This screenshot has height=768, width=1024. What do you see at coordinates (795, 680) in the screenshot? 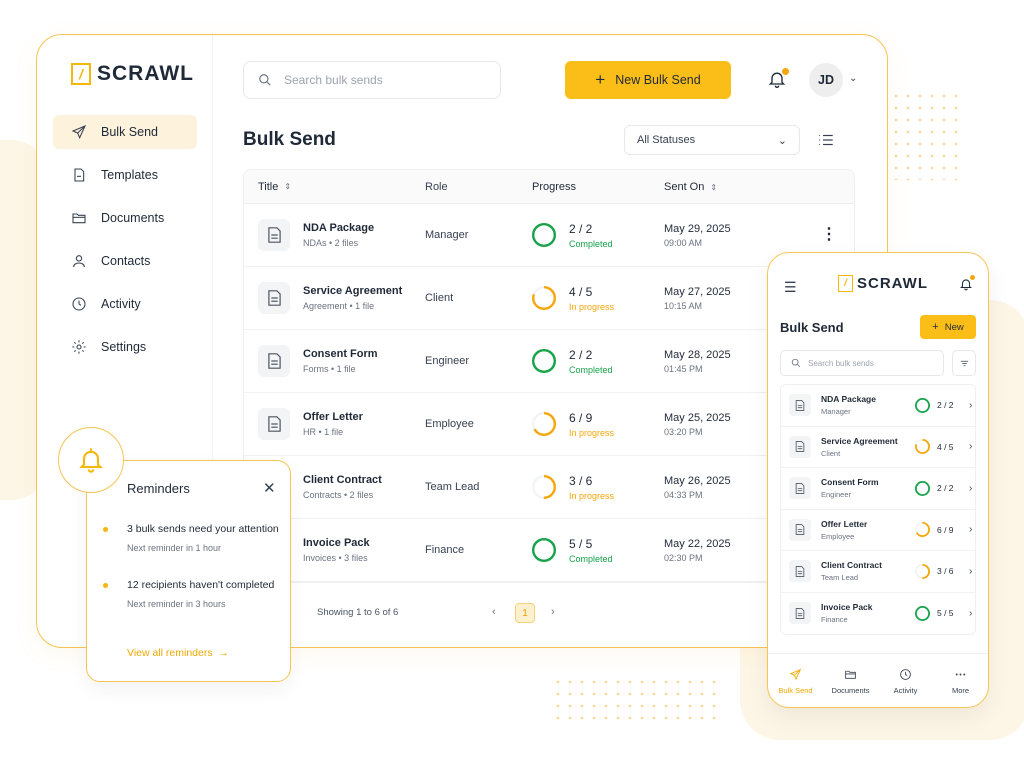
I see `tab-bulk-send: Bulk Send` at bounding box center [795, 680].